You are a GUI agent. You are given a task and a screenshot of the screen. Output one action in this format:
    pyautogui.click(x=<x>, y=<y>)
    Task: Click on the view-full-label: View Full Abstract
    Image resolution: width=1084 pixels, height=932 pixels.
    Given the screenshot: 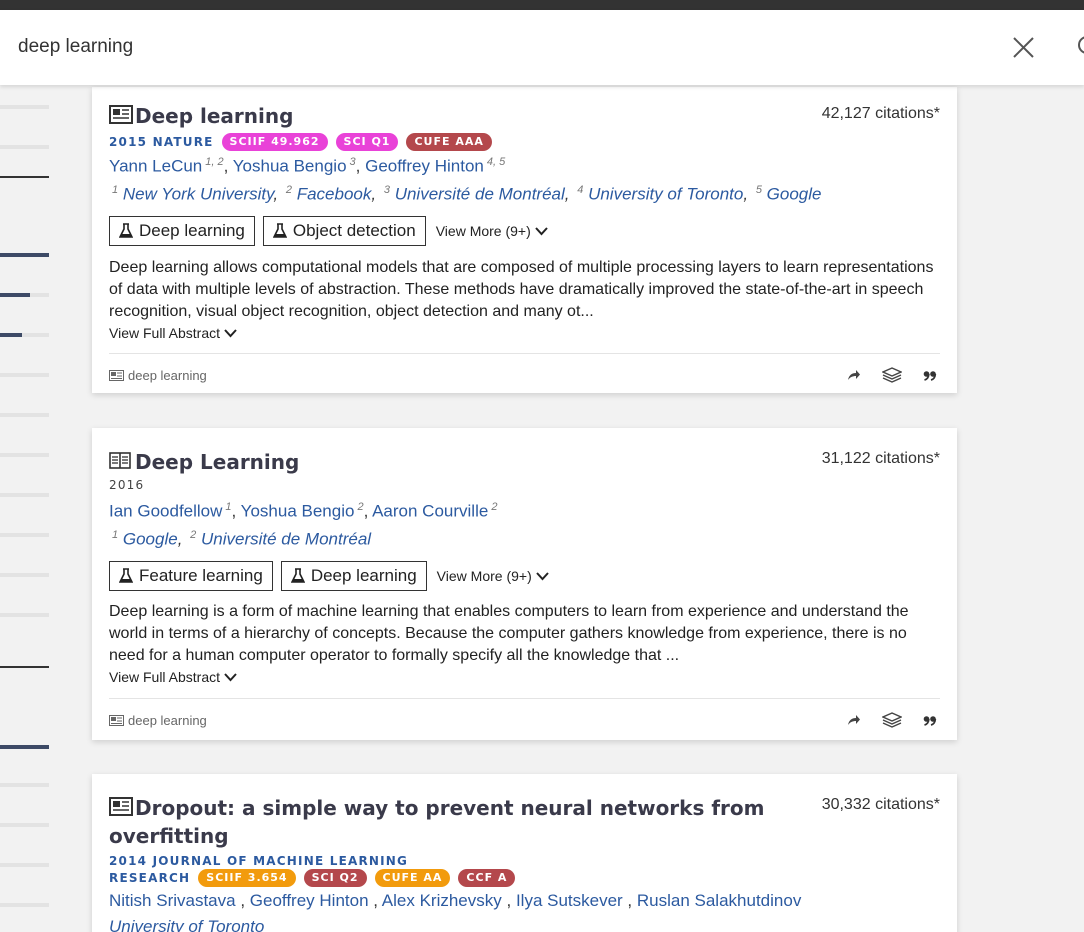 What is the action you would take?
    pyautogui.click(x=165, y=333)
    